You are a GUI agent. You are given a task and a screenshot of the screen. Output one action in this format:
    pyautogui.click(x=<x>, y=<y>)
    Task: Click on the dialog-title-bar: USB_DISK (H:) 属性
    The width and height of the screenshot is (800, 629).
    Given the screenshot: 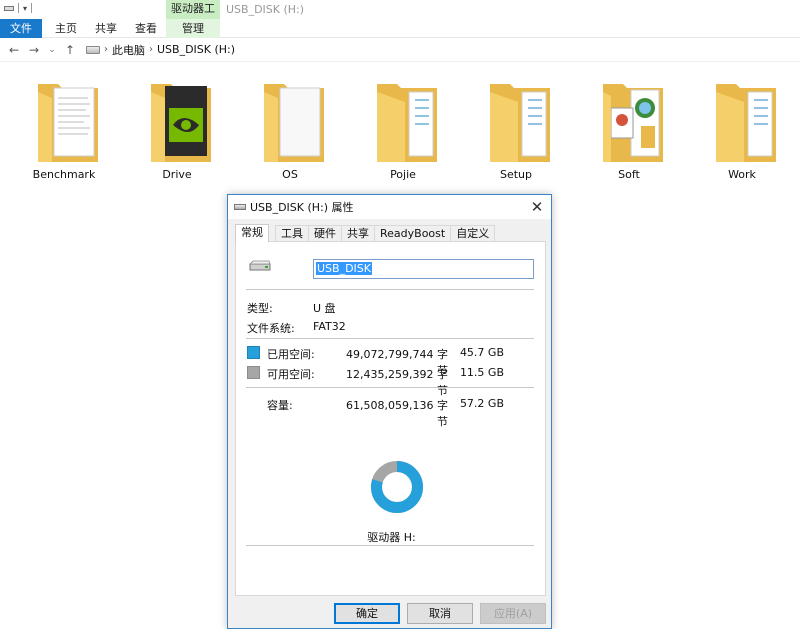 What is the action you would take?
    pyautogui.click(x=389, y=207)
    